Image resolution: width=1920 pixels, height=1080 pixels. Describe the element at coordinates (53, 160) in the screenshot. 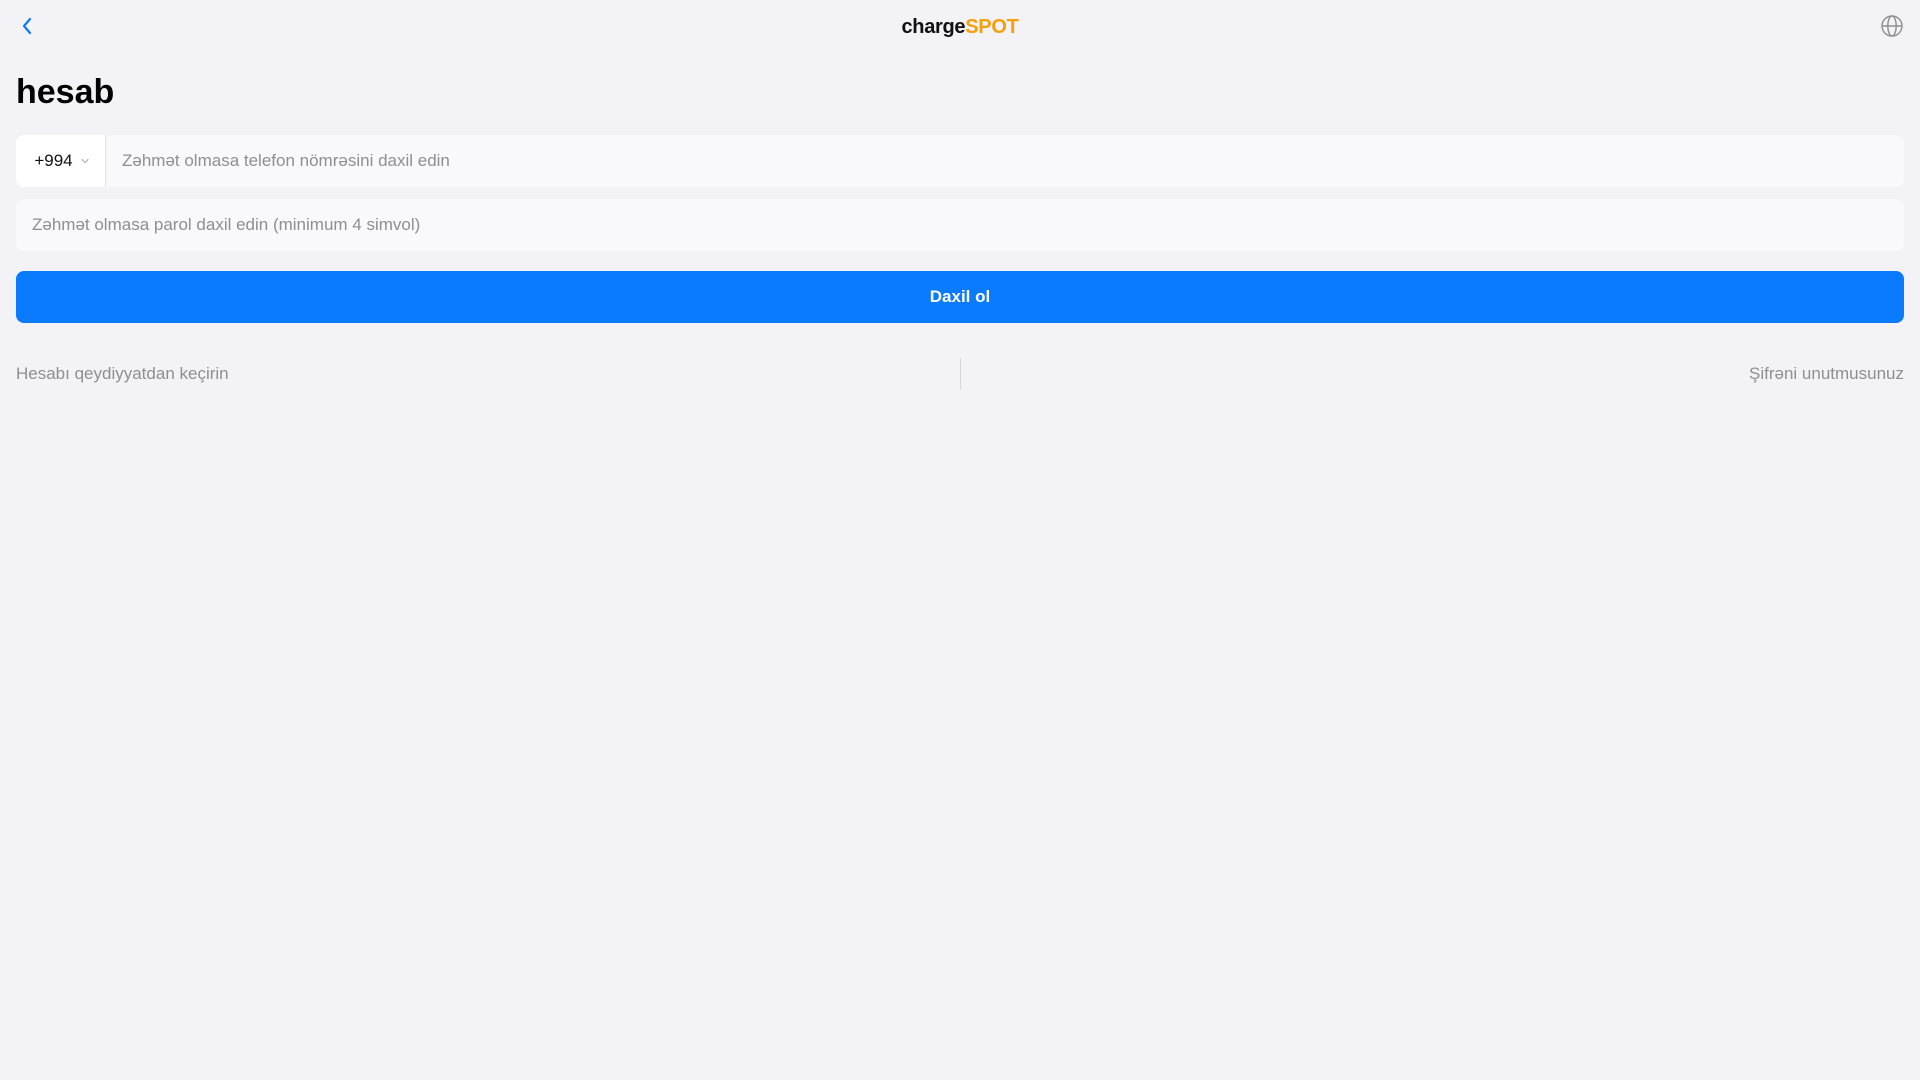

I see `country-code-value: +994` at that location.